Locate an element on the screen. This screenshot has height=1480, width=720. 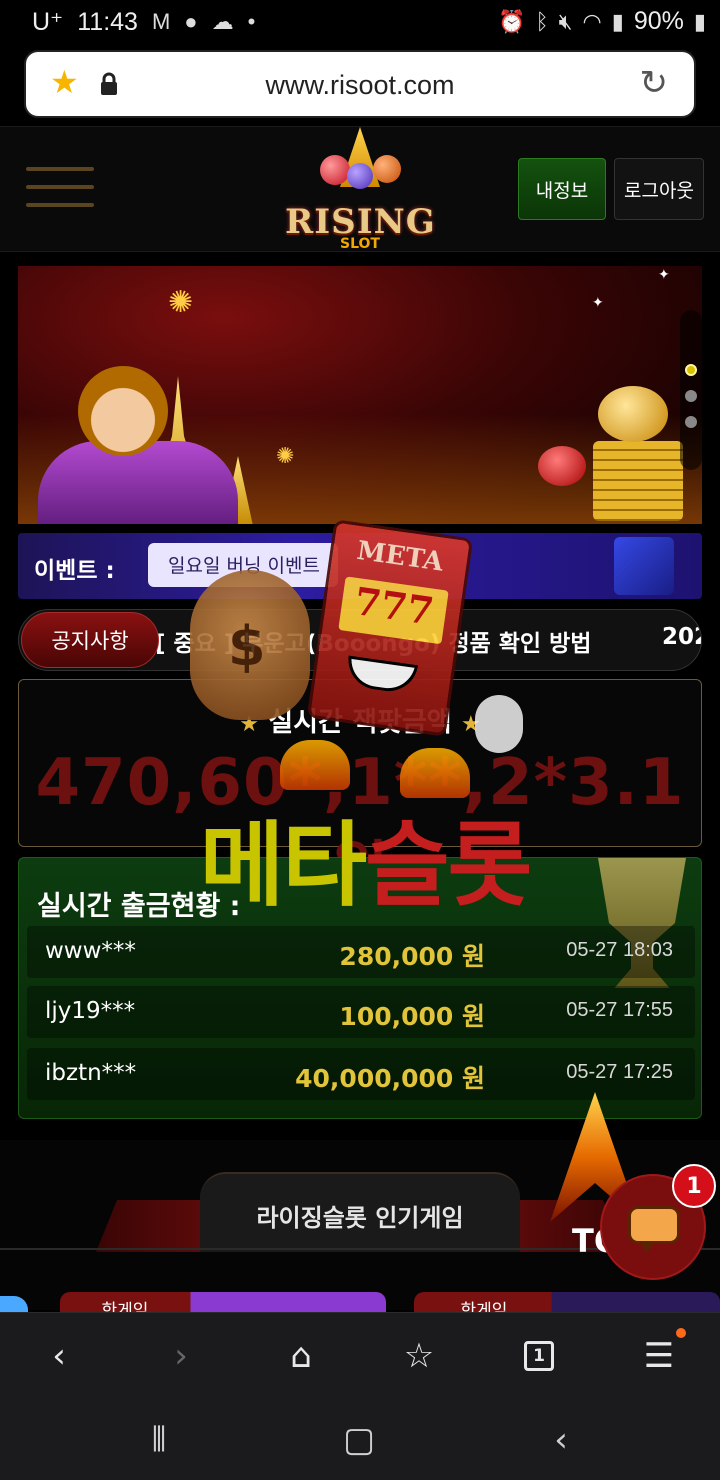
notice-ticker: 공지사항 [ 중요 ] 부운고(Booongo) 정품 확인 방법 202 is located at coordinates (360, 640).